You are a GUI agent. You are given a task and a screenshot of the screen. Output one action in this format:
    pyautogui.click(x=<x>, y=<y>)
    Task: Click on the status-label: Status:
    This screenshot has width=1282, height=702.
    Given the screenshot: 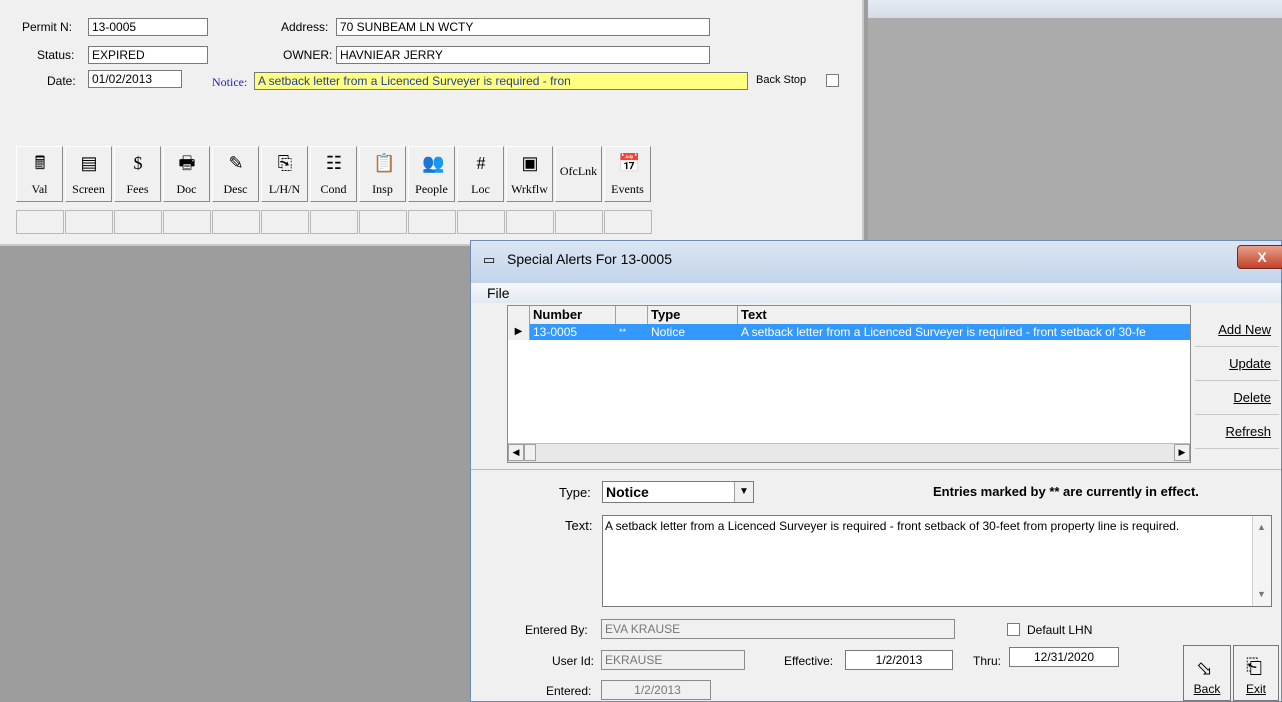 What is the action you would take?
    pyautogui.click(x=56, y=55)
    